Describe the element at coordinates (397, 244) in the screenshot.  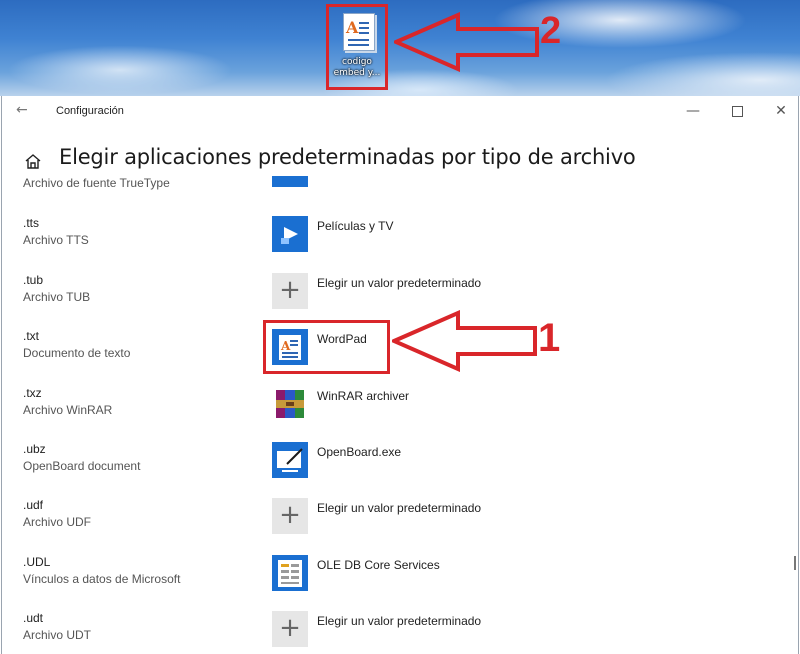
I see `list-item: .tts Archivo TTS Películas y TV` at that location.